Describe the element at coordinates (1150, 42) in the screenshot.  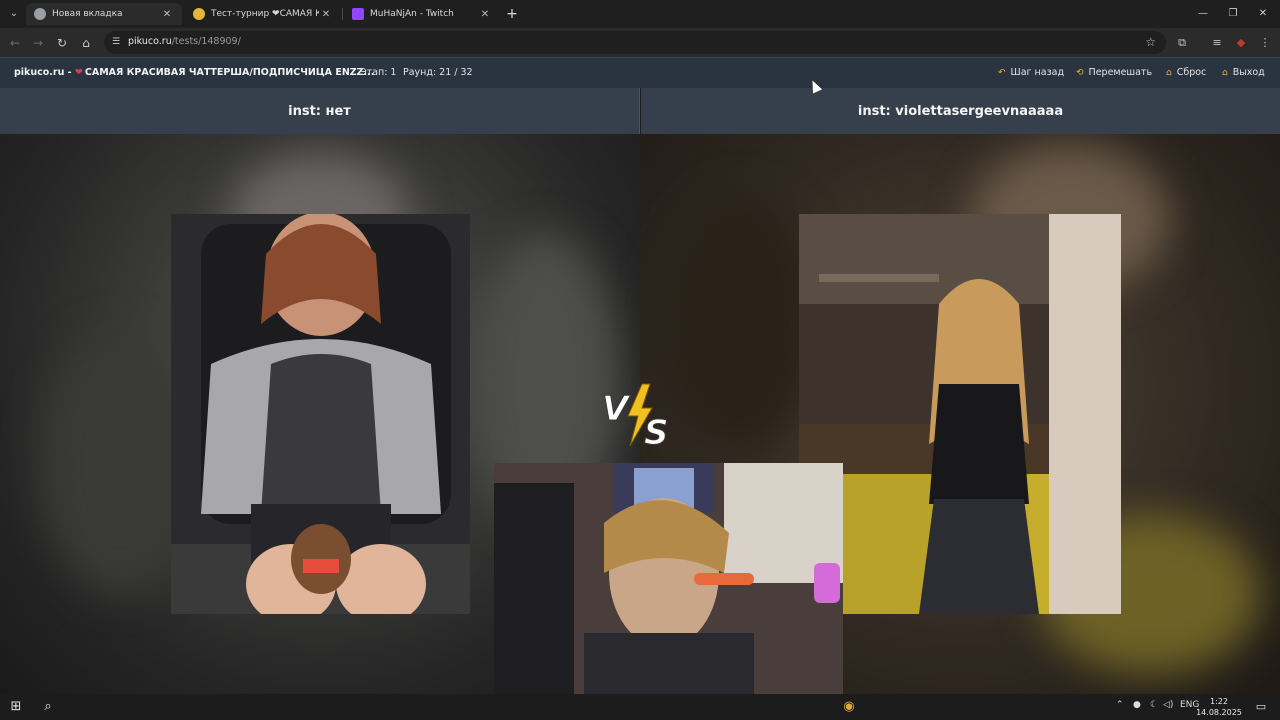
I see `bookmark-star-icon: ☆` at that location.